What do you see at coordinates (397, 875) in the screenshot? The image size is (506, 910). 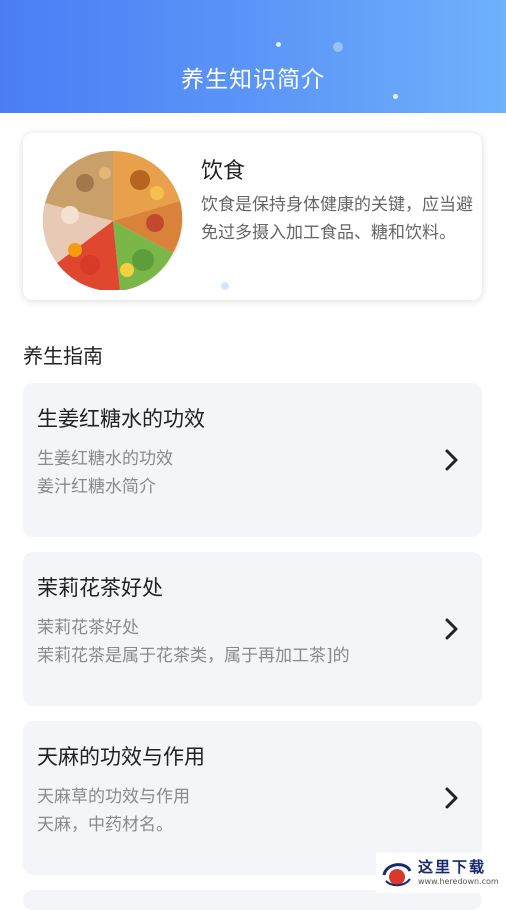 I see `watermark-logo-icon` at bounding box center [397, 875].